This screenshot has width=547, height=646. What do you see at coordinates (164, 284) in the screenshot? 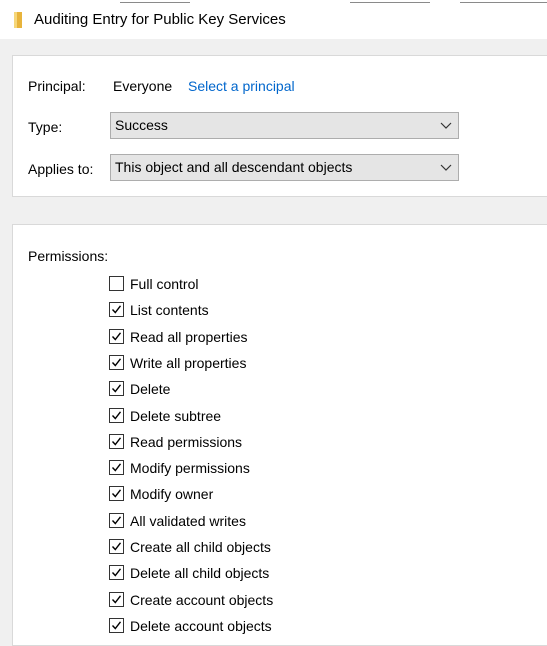
I see `permission-label: Full control` at bounding box center [164, 284].